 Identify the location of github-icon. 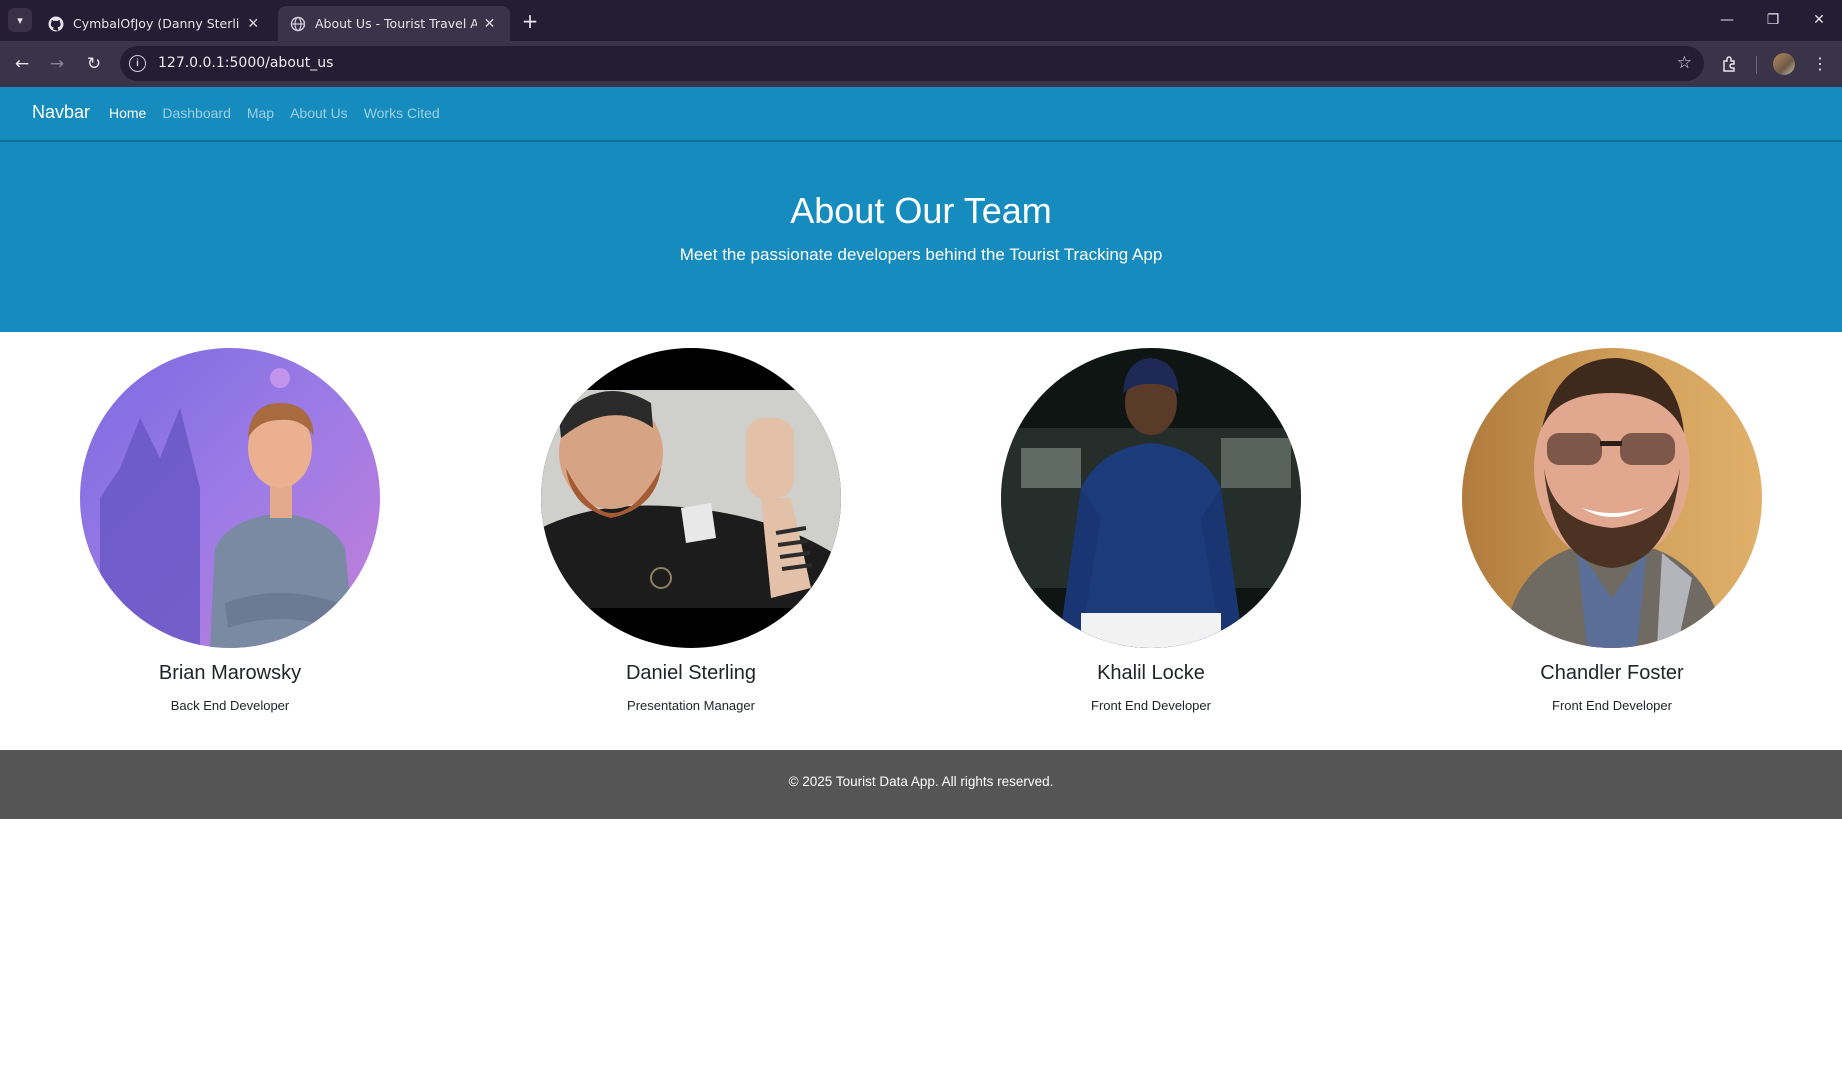
(56, 24).